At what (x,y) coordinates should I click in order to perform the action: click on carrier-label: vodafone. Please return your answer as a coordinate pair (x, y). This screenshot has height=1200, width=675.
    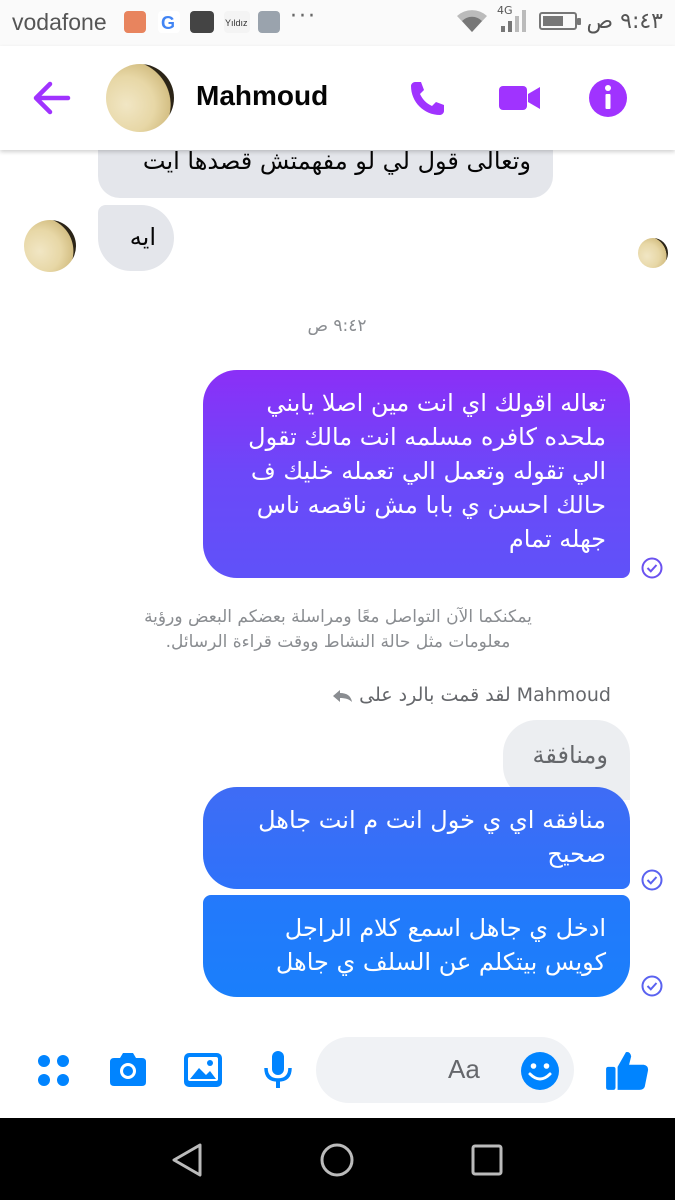
    Looking at the image, I should click on (59, 22).